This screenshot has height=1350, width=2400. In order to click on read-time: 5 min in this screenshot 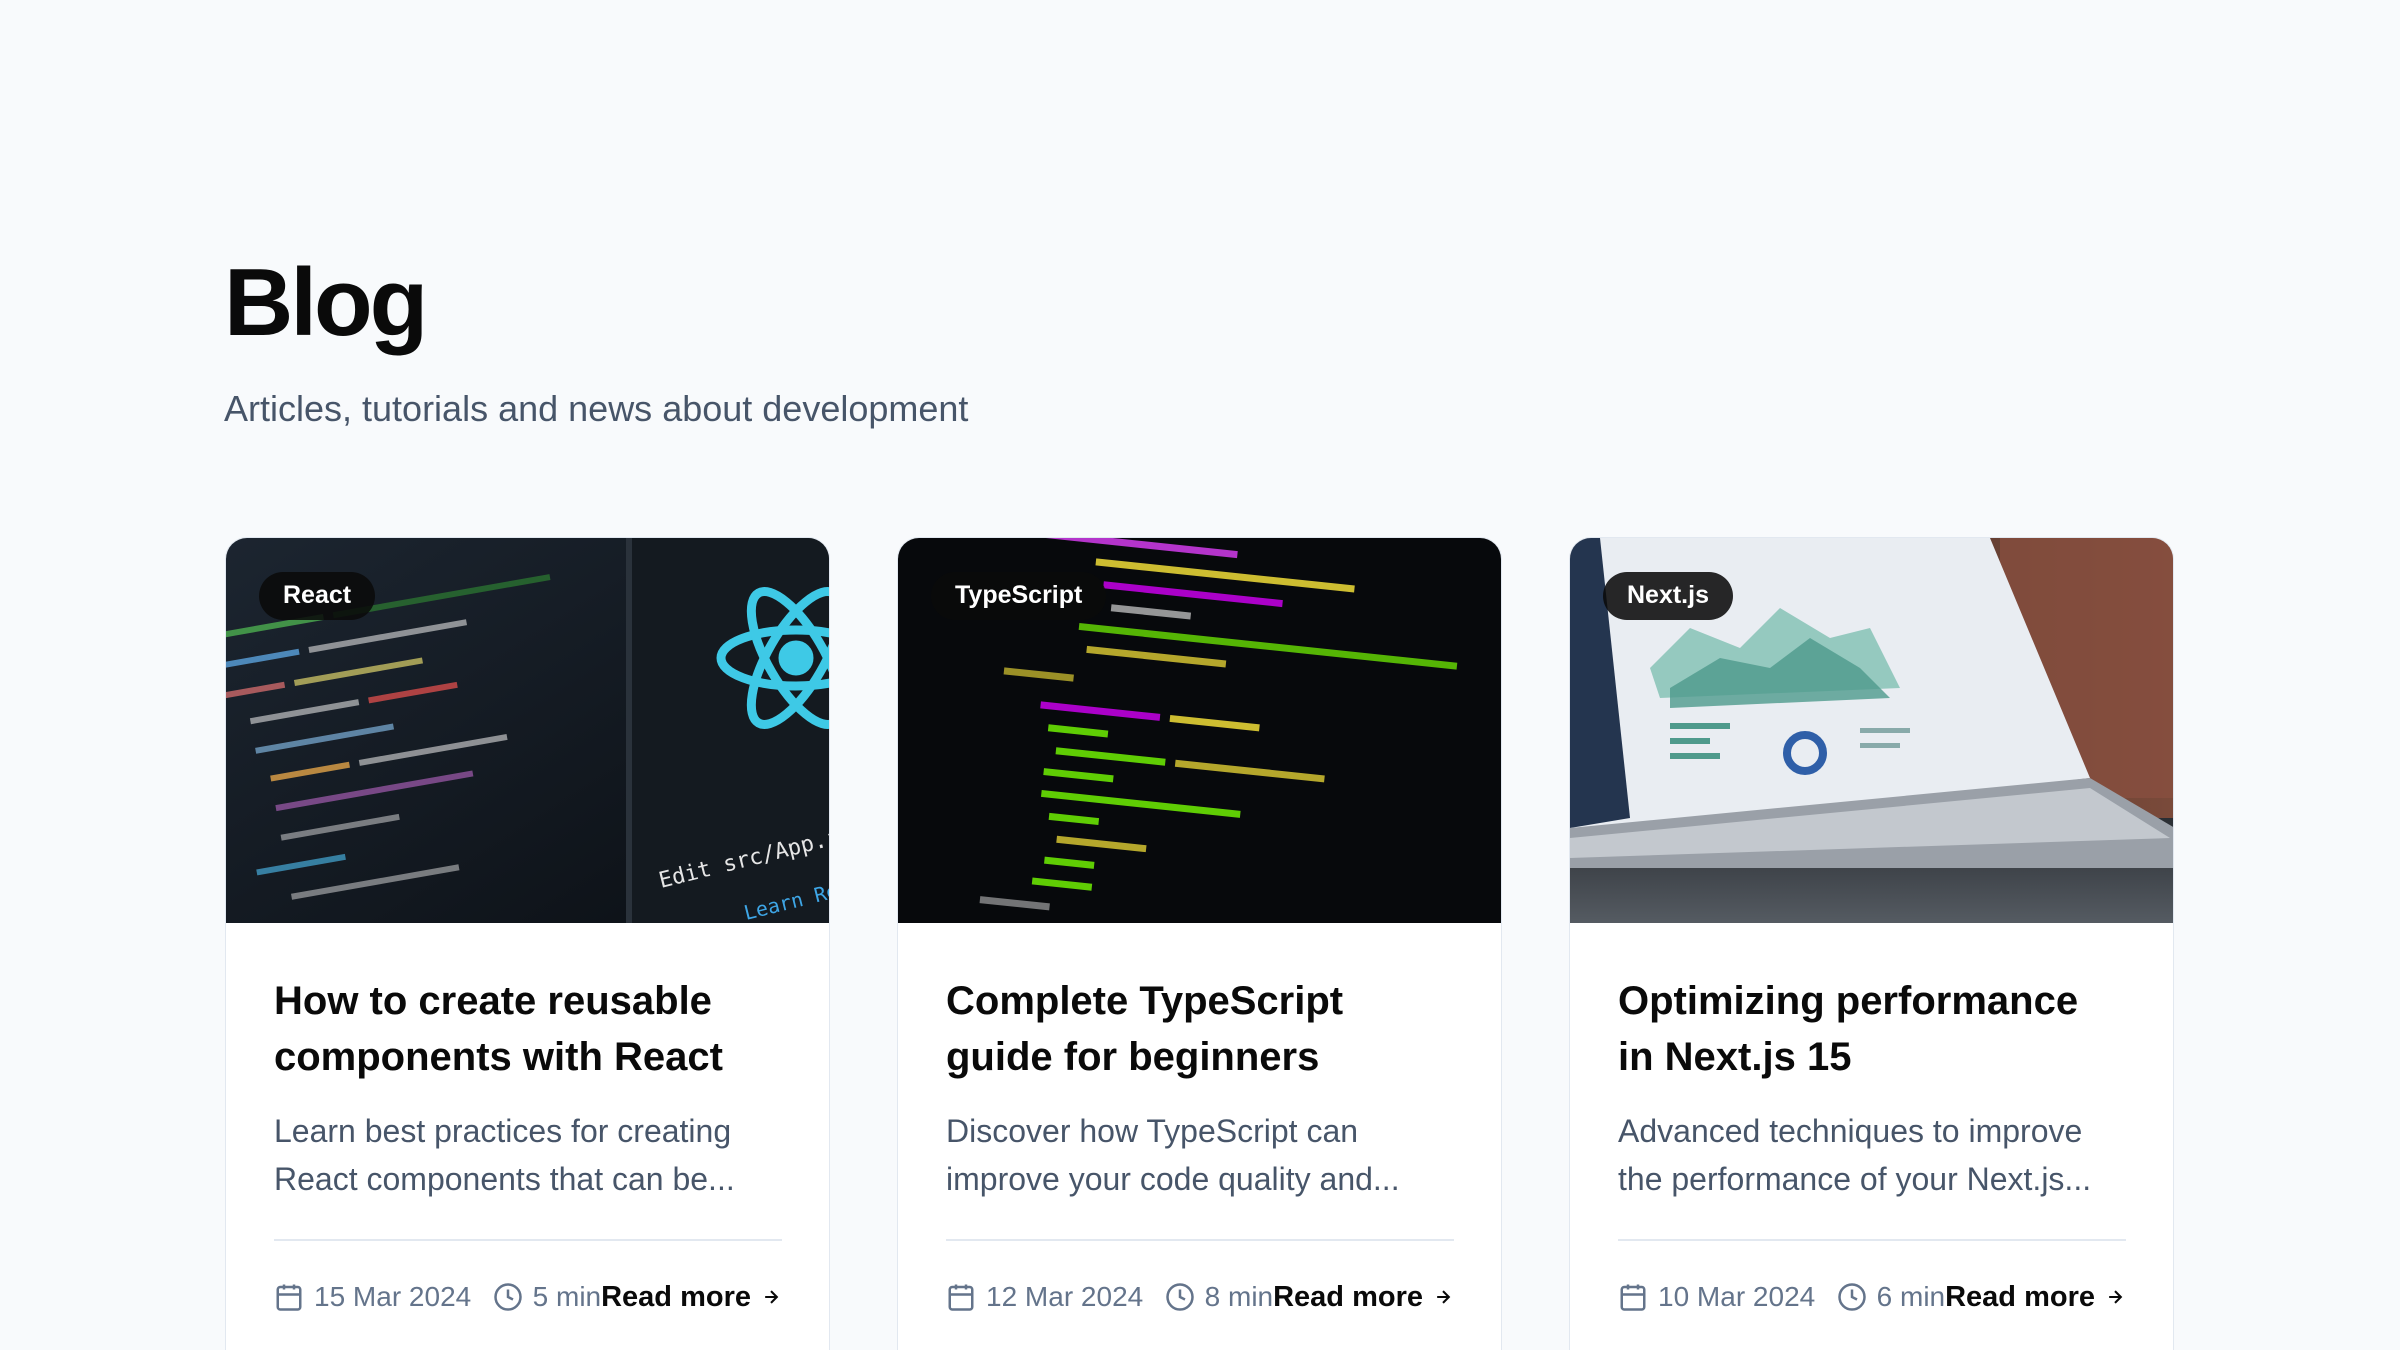, I will do `click(547, 1297)`.